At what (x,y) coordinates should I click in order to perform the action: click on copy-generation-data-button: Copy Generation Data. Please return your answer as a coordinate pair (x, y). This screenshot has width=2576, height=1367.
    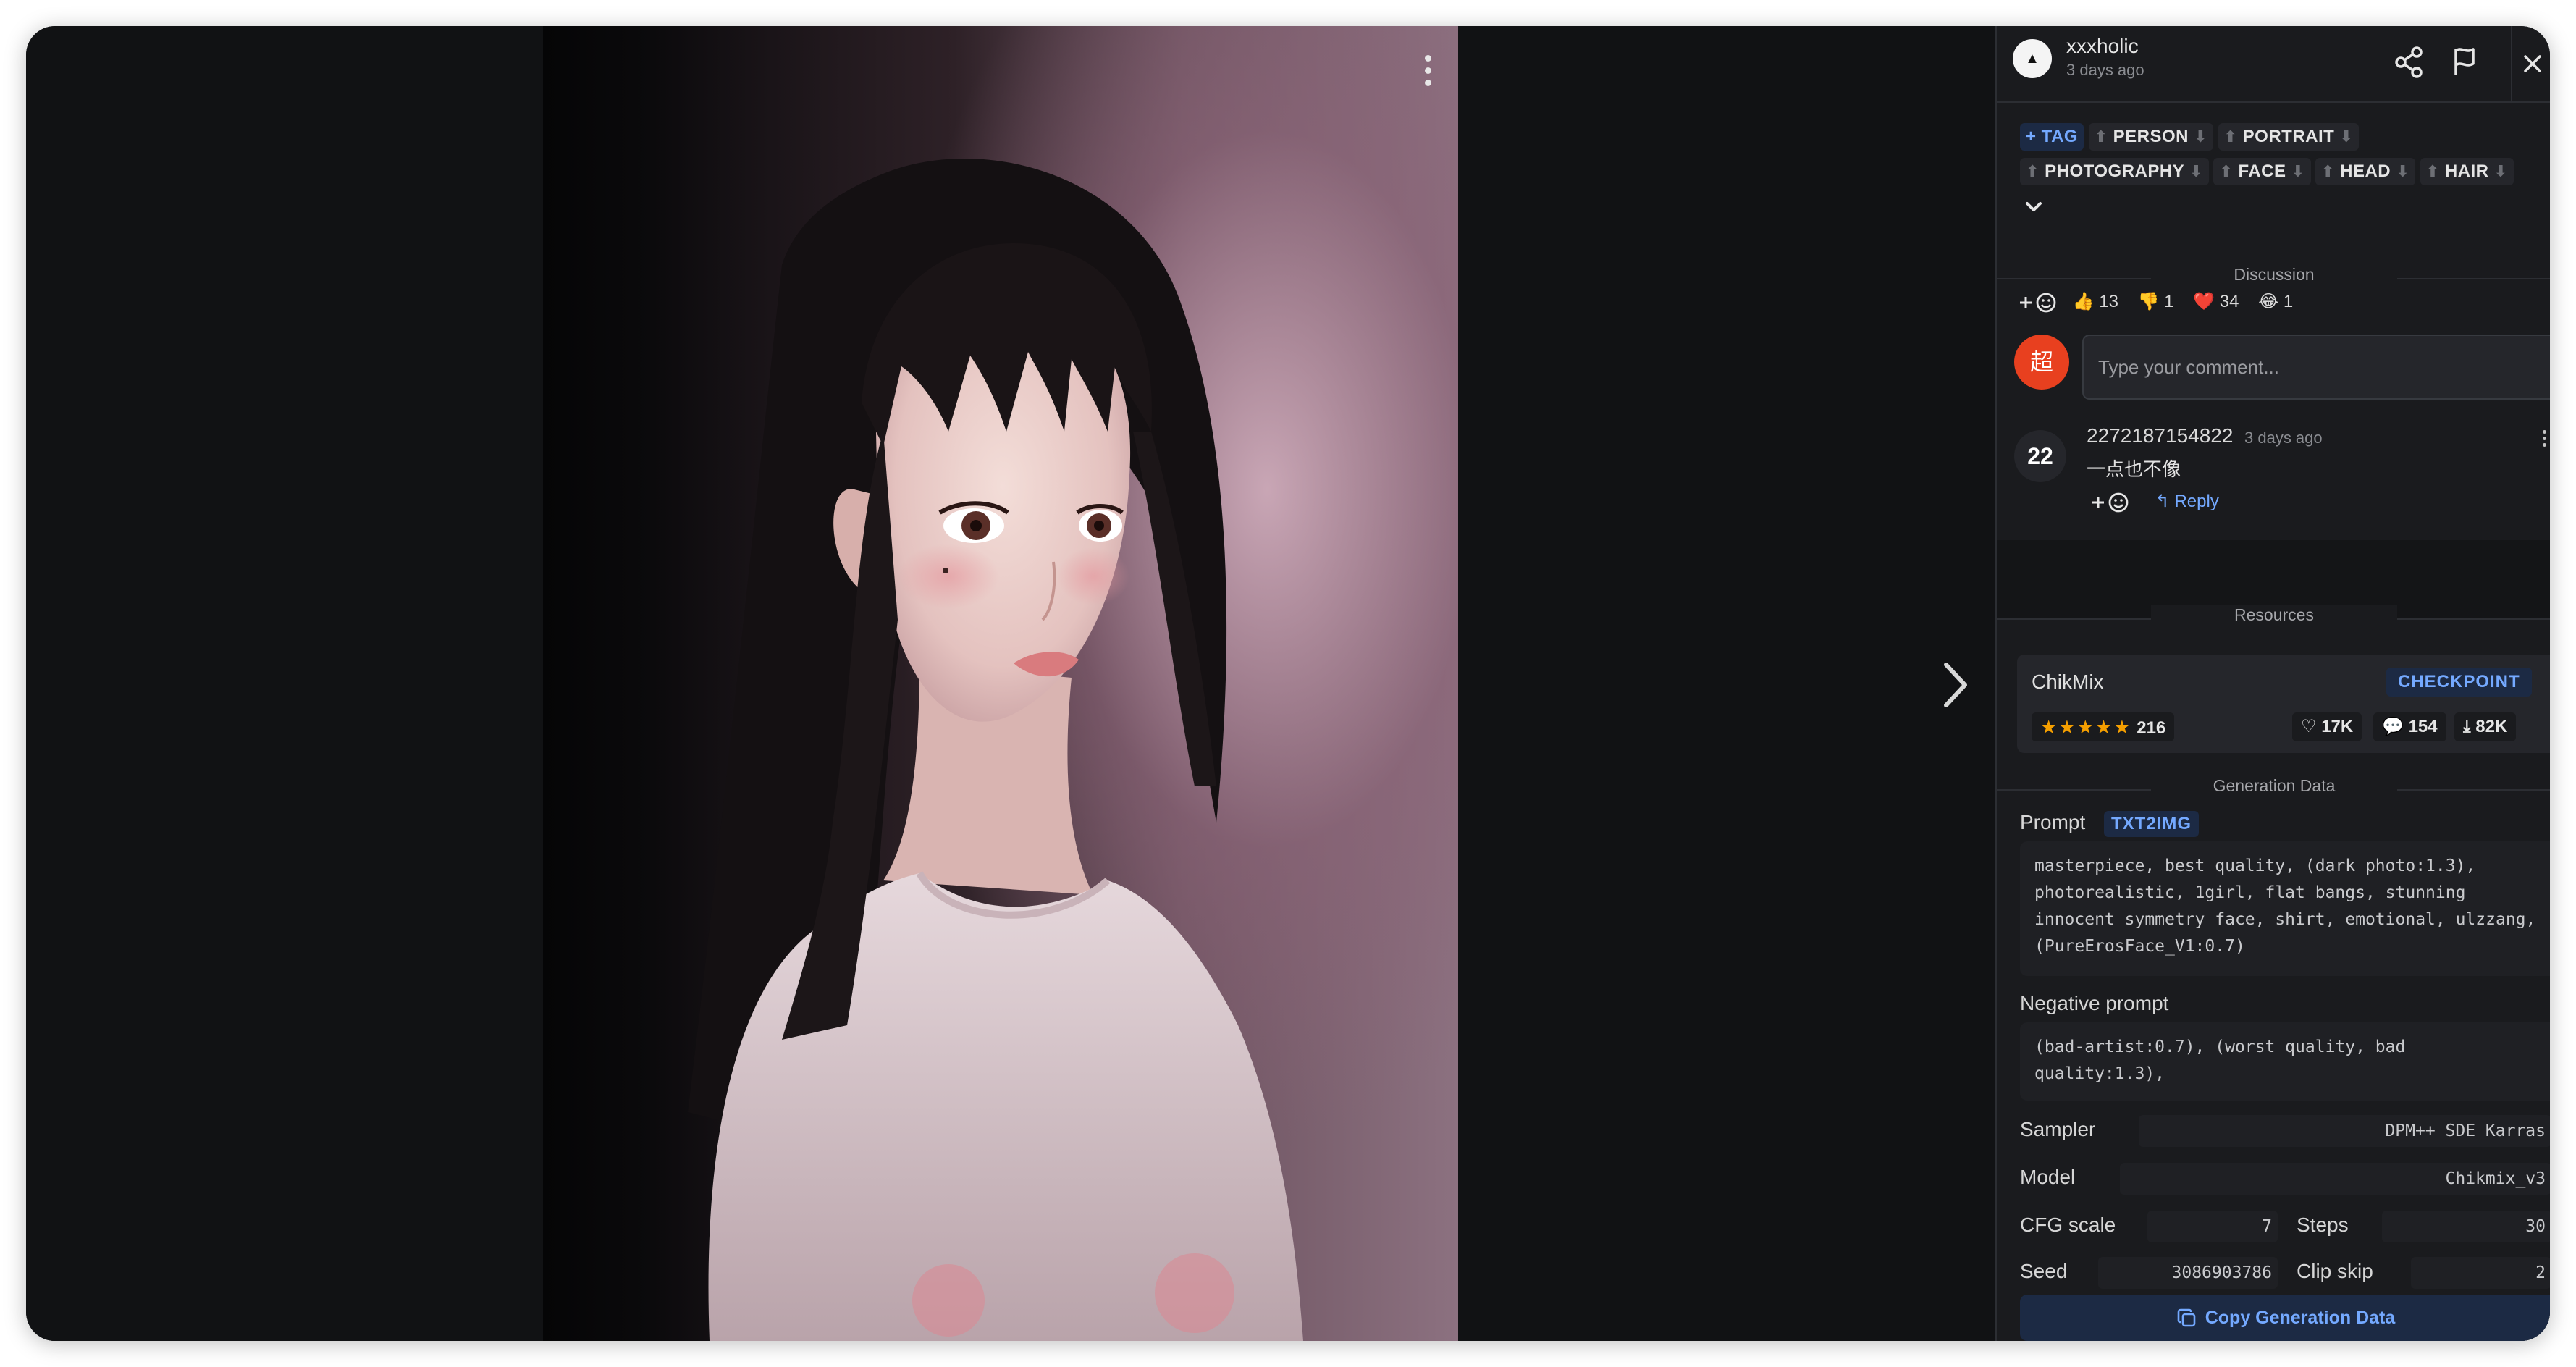
    Looking at the image, I should click on (2285, 1318).